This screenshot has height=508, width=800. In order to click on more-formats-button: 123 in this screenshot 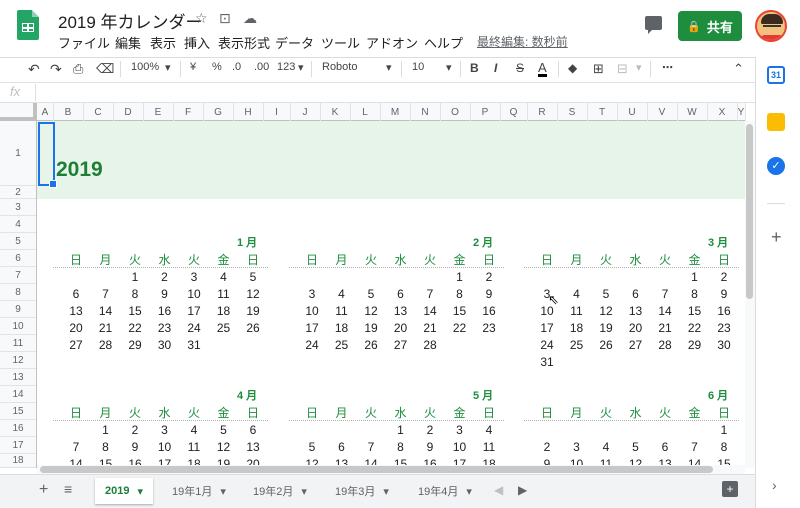, I will do `click(286, 67)`.